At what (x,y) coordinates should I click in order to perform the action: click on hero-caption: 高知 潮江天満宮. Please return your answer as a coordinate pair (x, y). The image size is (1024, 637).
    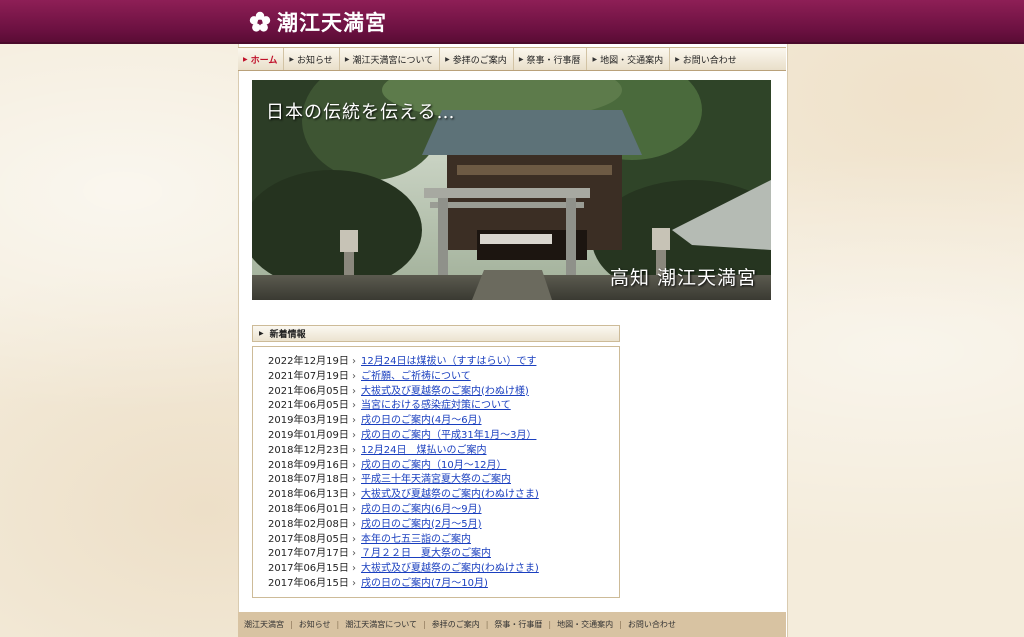
    Looking at the image, I should click on (683, 278).